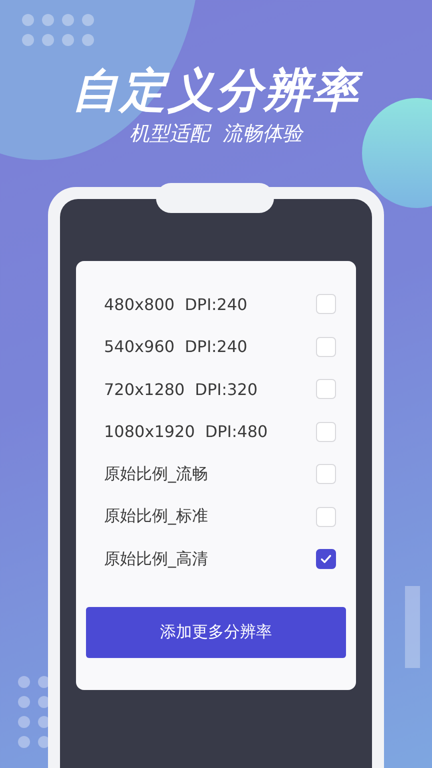  Describe the element at coordinates (156, 559) in the screenshot. I see `resolution-option: 原始比例_高清` at that location.